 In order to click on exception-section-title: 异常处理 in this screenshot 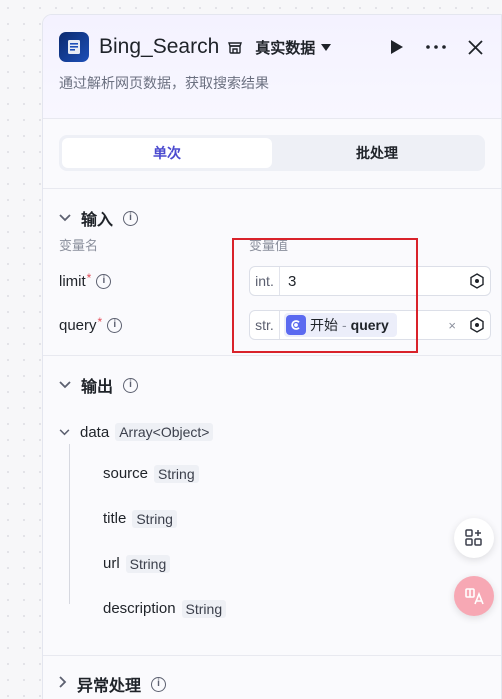, I will do `click(109, 686)`.